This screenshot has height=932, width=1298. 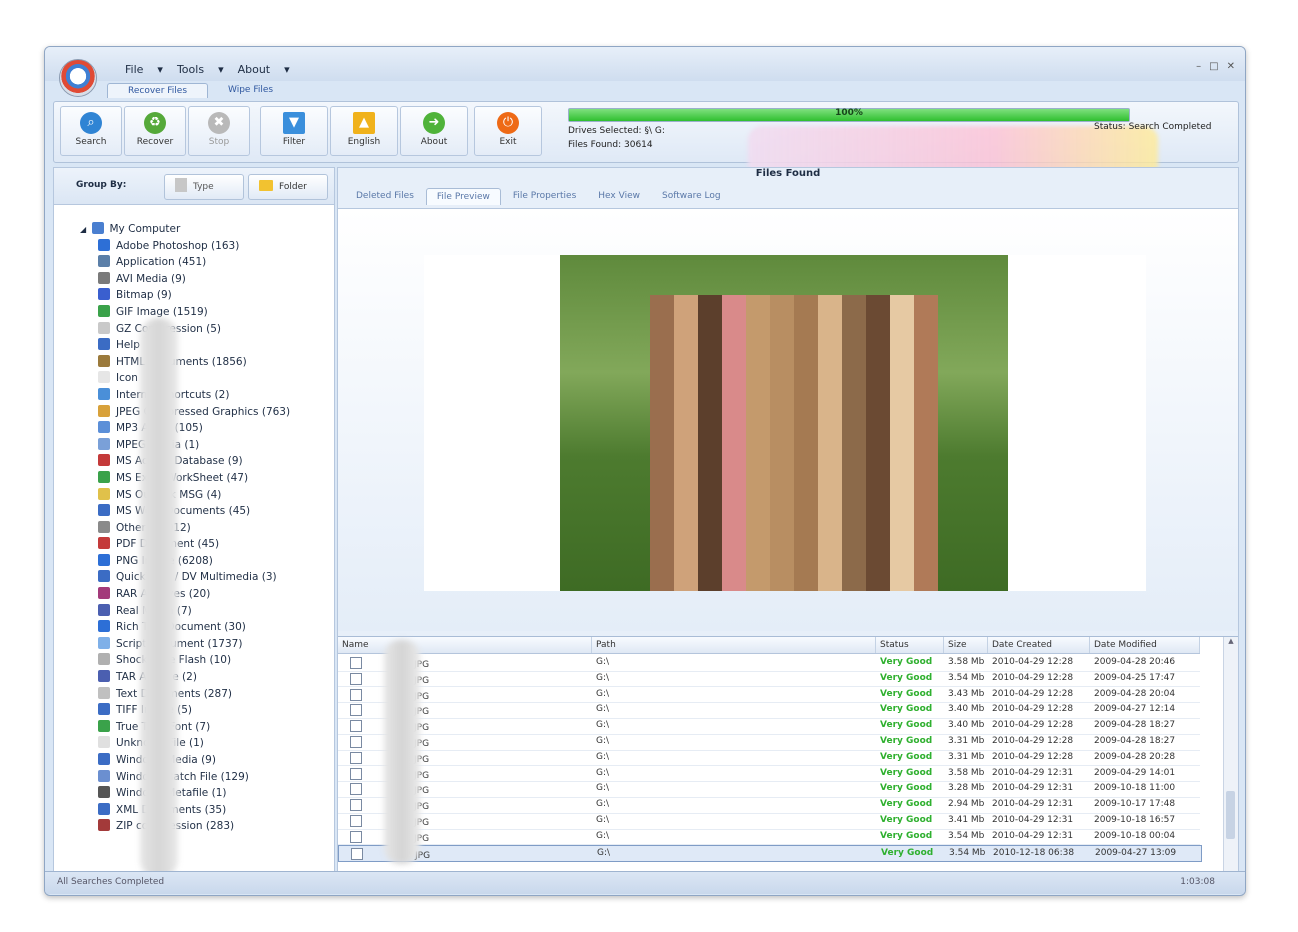 What do you see at coordinates (185, 811) in the screenshot?
I see `tree-item: XML Documents (35)` at bounding box center [185, 811].